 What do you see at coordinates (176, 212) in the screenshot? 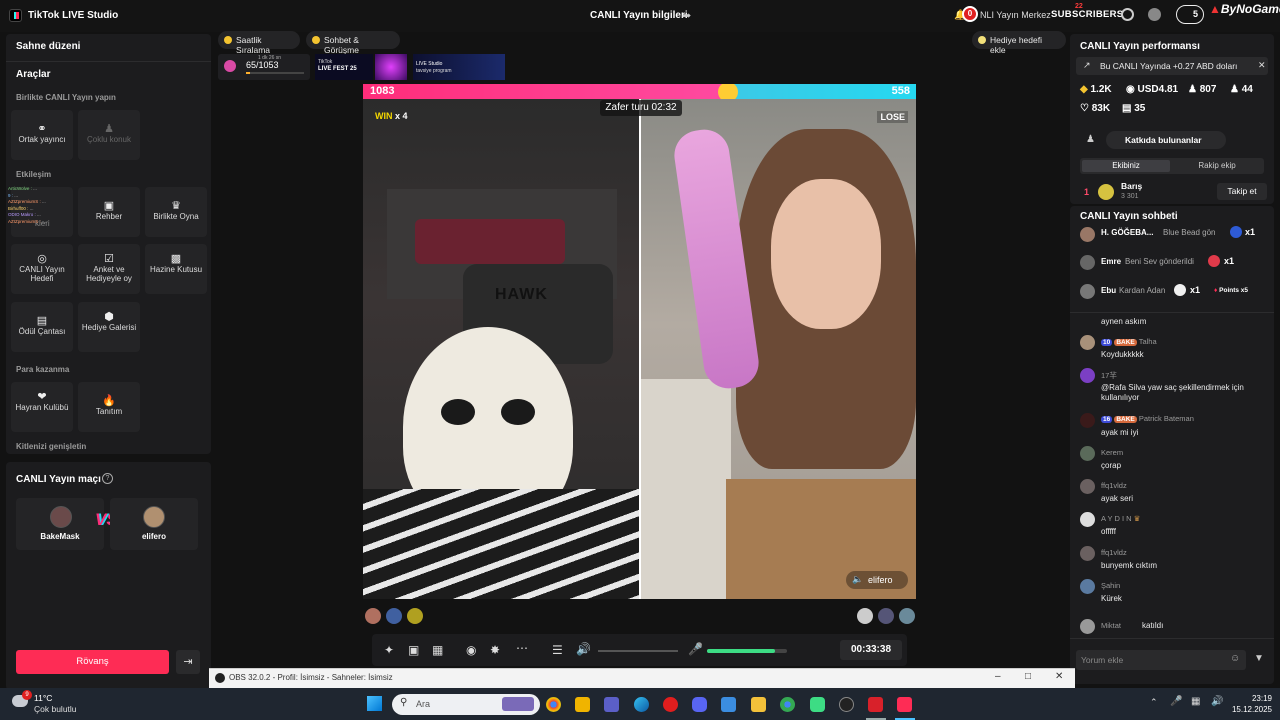
I see `play-together-button: ♛ Birlikte Oyna` at bounding box center [176, 212].